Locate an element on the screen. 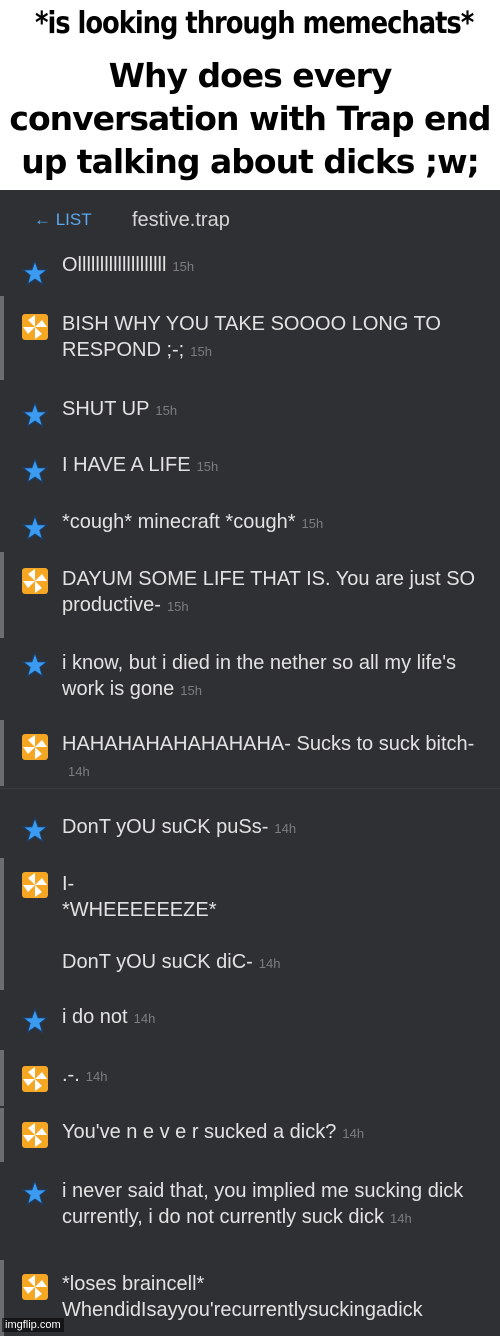  message-text: *cough* minecraft *cough* is located at coordinates (179, 522).